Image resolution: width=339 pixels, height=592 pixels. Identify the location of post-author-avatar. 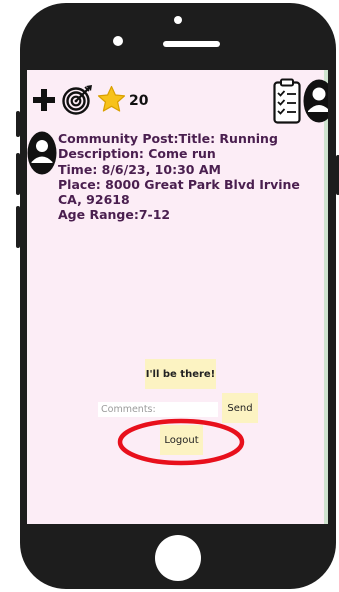
(42, 153).